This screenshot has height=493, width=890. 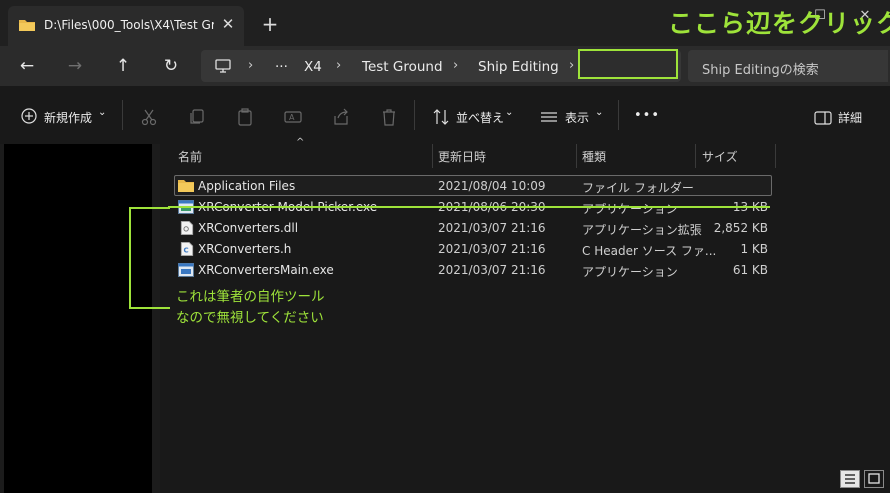 What do you see at coordinates (492, 186) in the screenshot?
I see `file-modified: 2021/08/04 10:09` at bounding box center [492, 186].